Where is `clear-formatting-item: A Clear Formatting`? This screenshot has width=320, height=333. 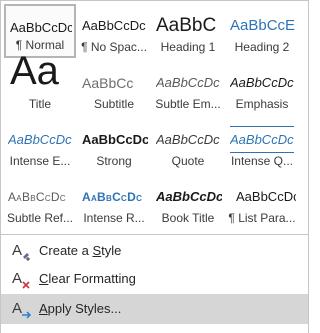 clear-formatting-item: A Clear Formatting is located at coordinates (154, 279).